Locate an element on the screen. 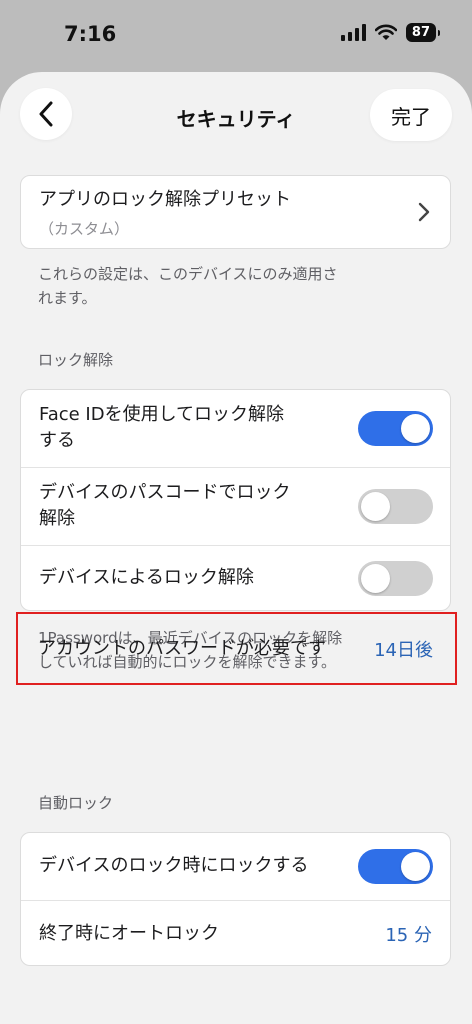 The image size is (472, 1024). status-icons: 87 is located at coordinates (390, 32).